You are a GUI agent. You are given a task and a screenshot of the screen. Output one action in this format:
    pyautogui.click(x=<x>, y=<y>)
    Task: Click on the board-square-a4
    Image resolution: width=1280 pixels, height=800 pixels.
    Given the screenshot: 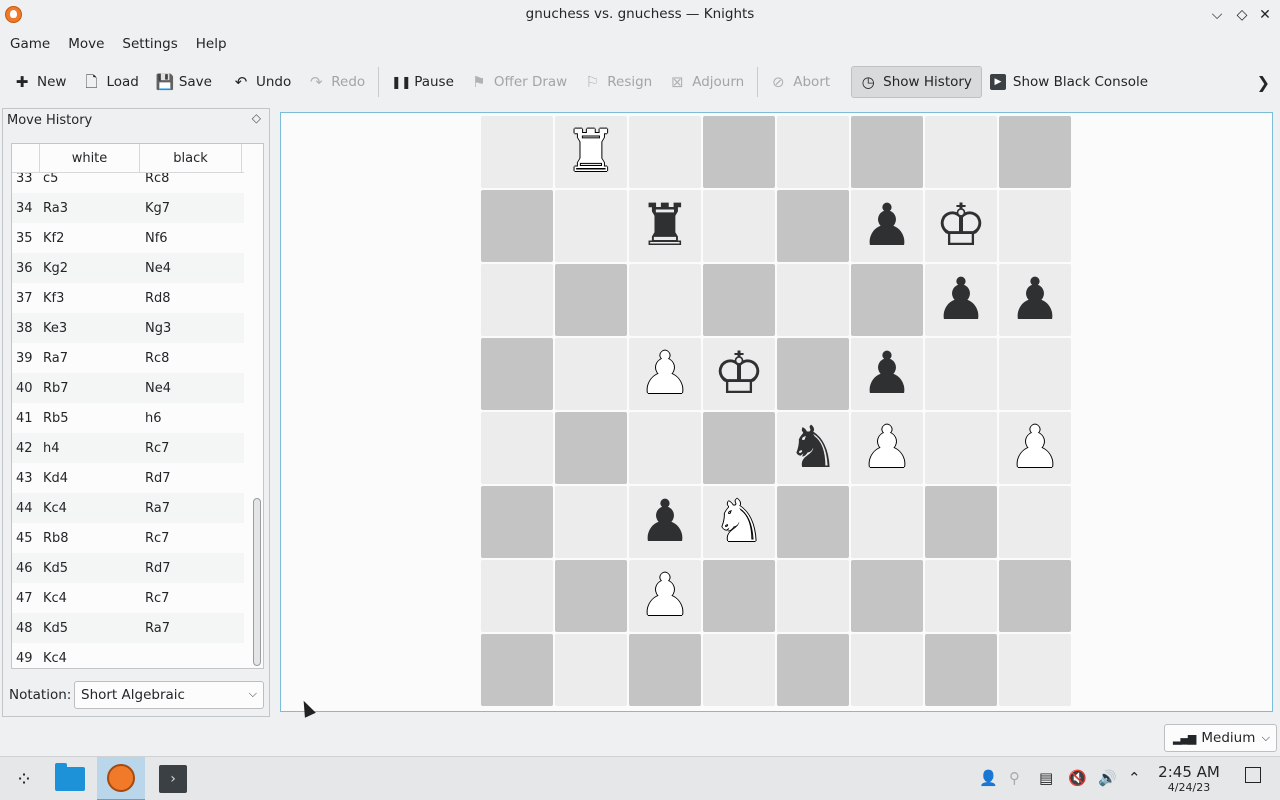 What is the action you would take?
    pyautogui.click(x=517, y=448)
    